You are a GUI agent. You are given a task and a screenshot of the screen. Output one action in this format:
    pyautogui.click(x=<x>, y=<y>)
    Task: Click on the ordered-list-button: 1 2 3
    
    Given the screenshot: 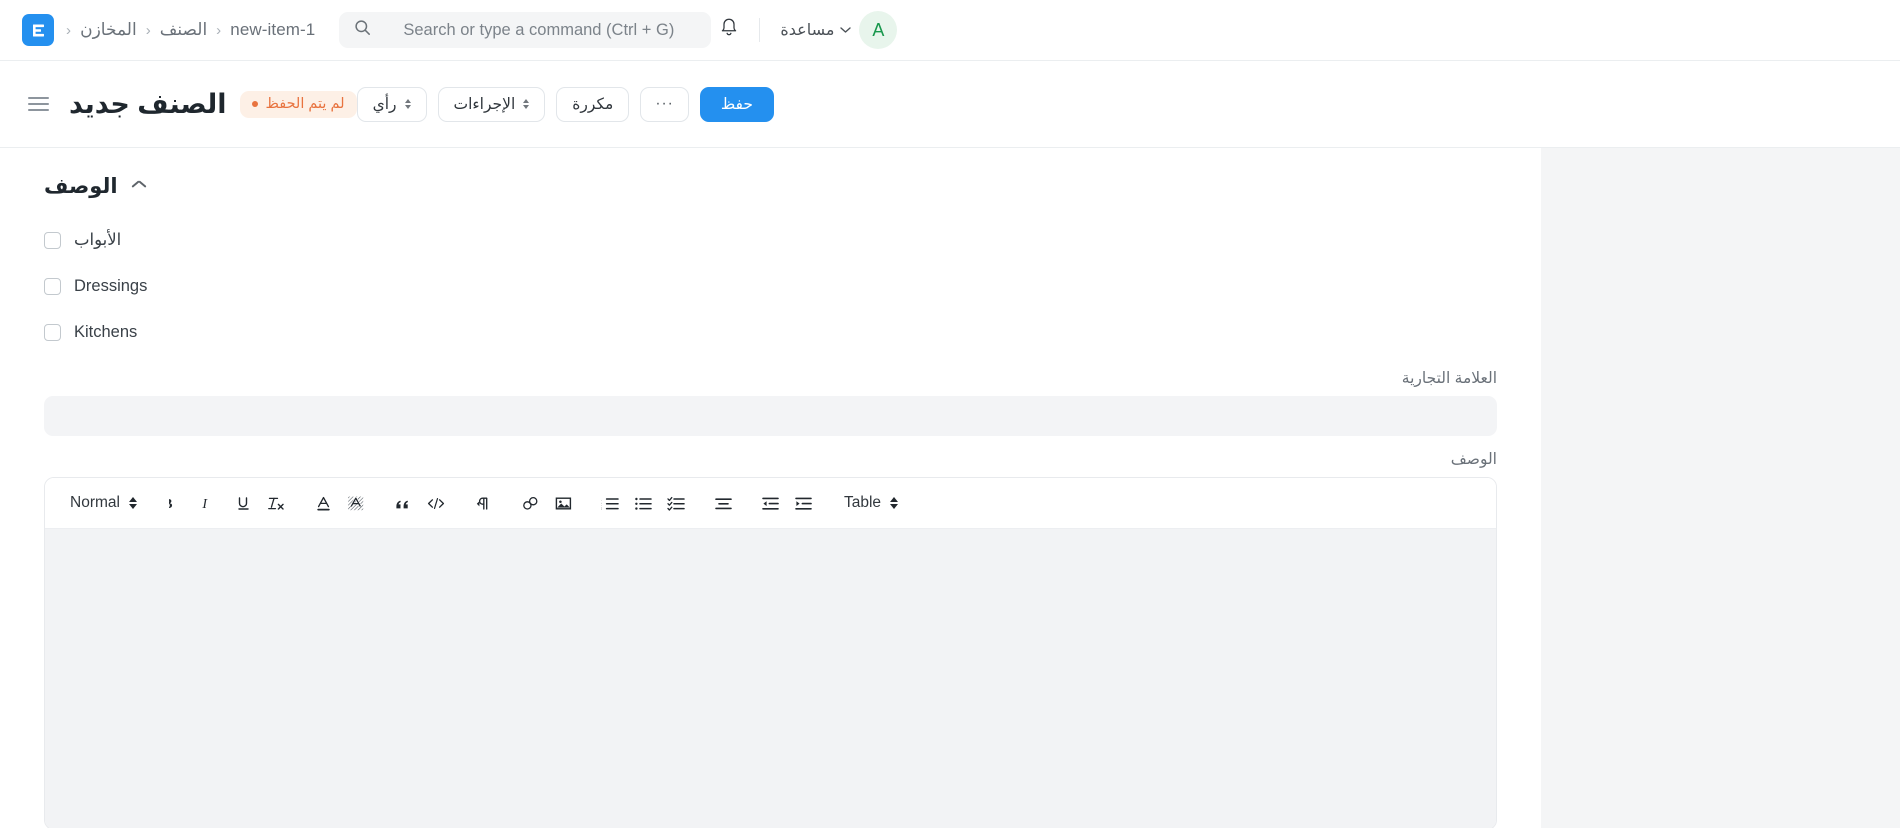 What is the action you would take?
    pyautogui.click(x=610, y=503)
    